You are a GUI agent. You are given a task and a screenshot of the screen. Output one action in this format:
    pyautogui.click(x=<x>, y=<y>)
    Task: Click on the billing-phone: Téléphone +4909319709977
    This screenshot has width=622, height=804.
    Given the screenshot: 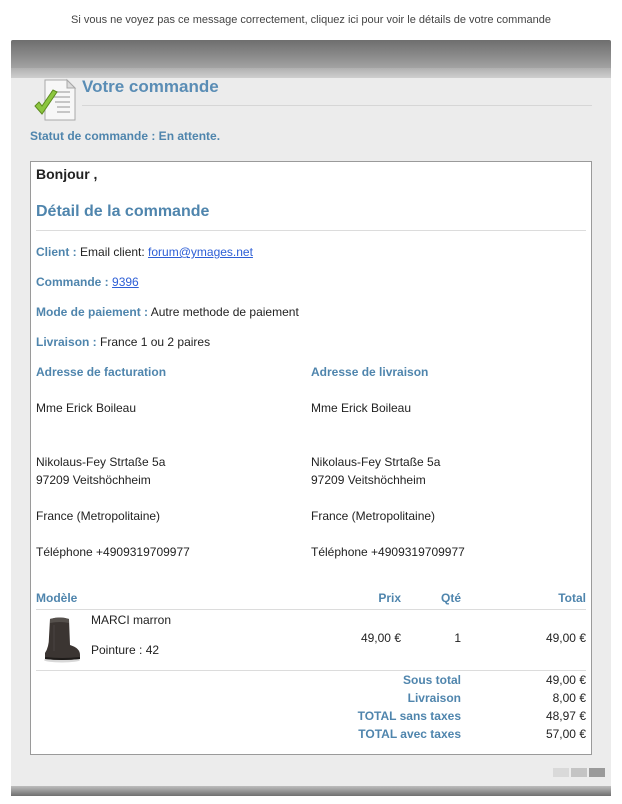 What is the action you would take?
    pyautogui.click(x=113, y=552)
    